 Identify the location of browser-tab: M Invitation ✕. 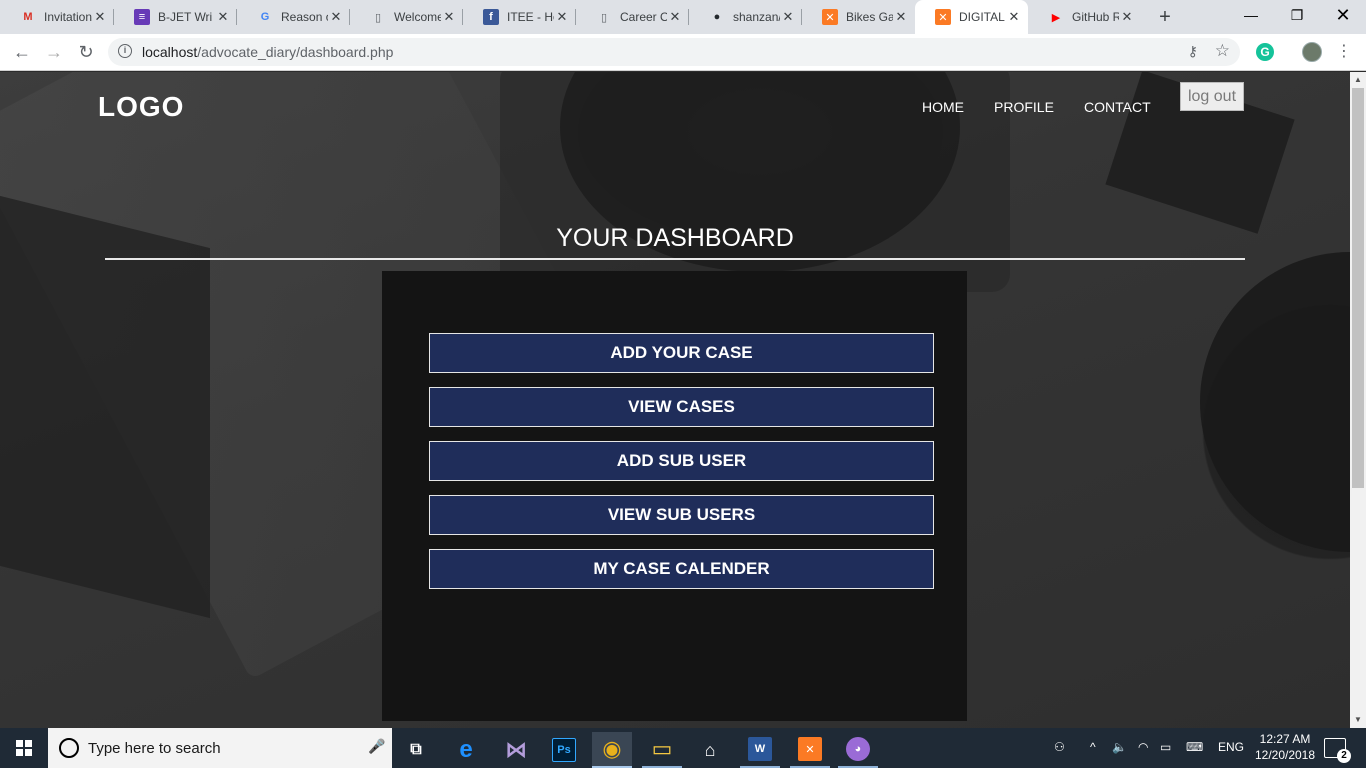
(57, 17).